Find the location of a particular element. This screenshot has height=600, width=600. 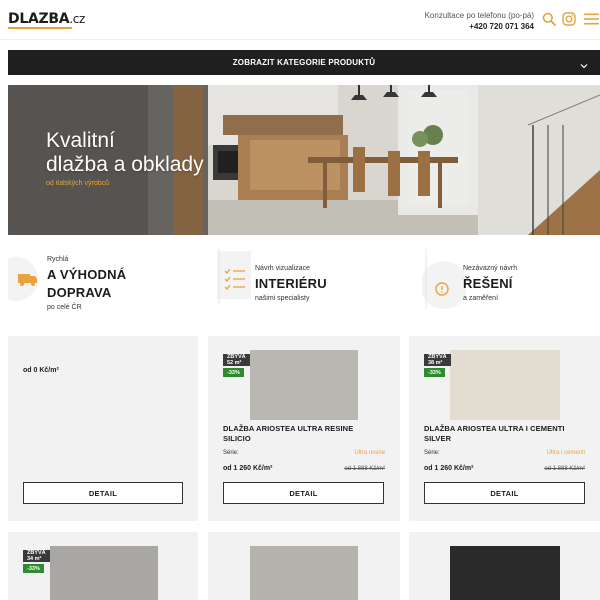

feature-solution: Nezávazný návrh ŘEŠENÍ a zaměření is located at coordinates (511, 284).